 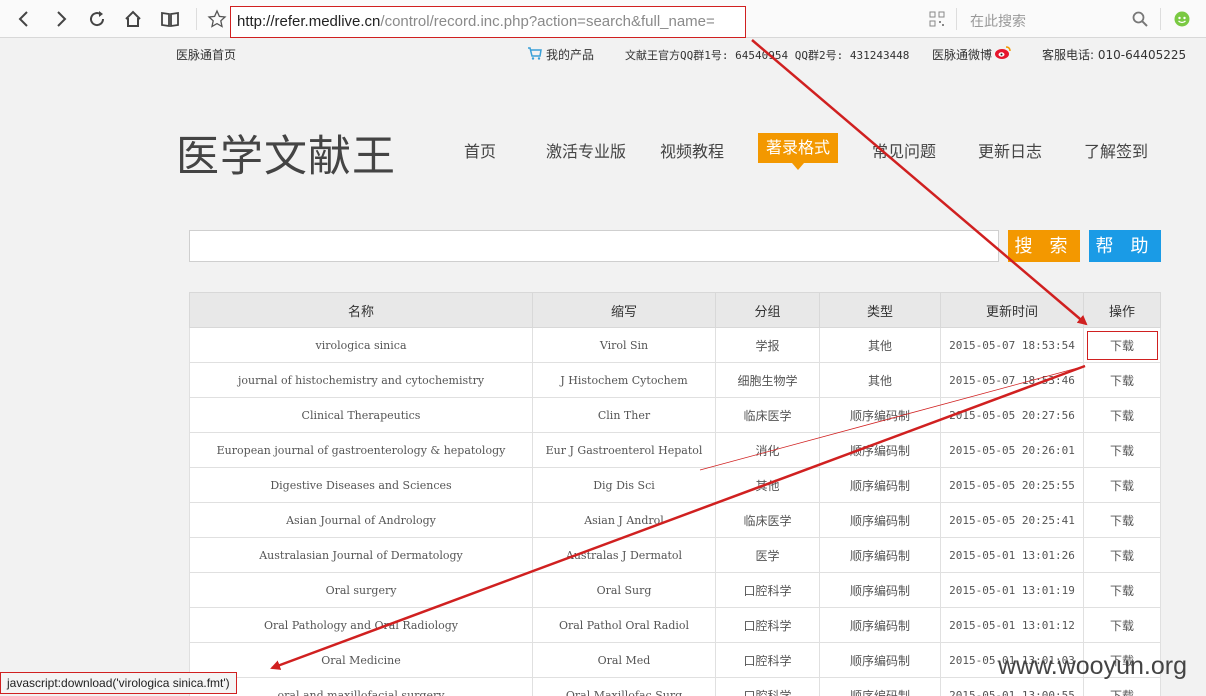 I want to click on watermark: www.wooyun.org, so click(x=1092, y=666).